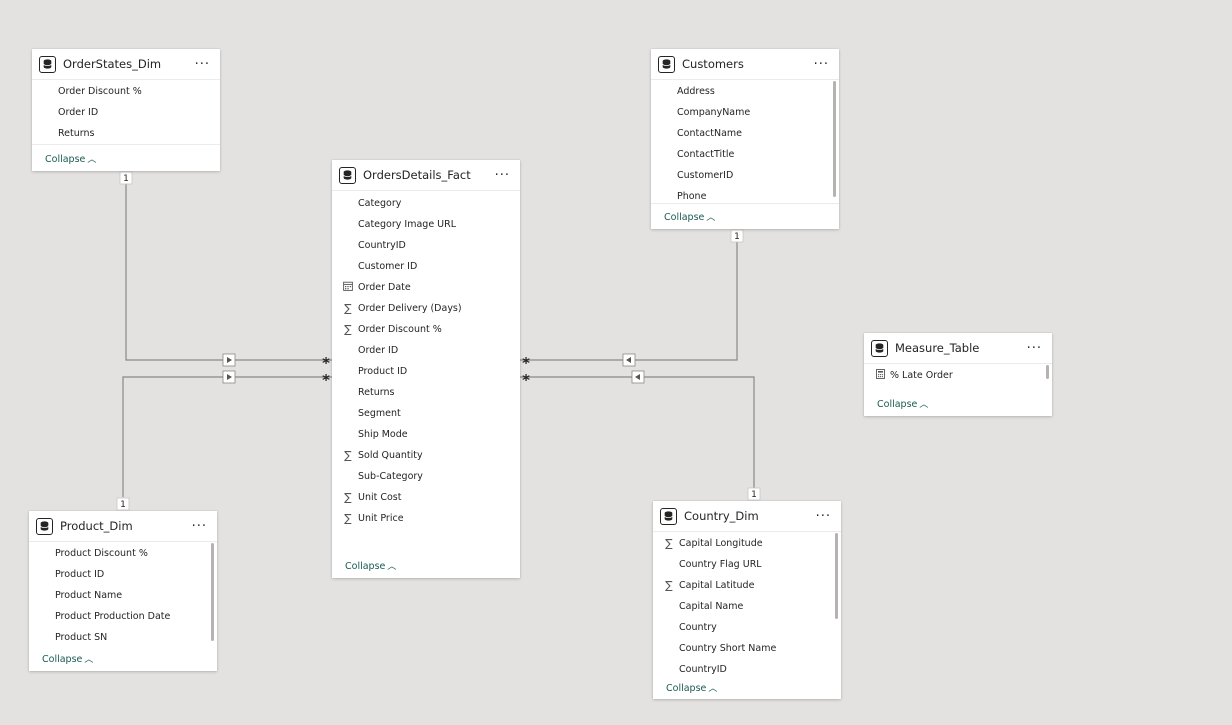 This screenshot has height=725, width=1232. What do you see at coordinates (426, 476) in the screenshot?
I see `field-row: Sub-Category` at bounding box center [426, 476].